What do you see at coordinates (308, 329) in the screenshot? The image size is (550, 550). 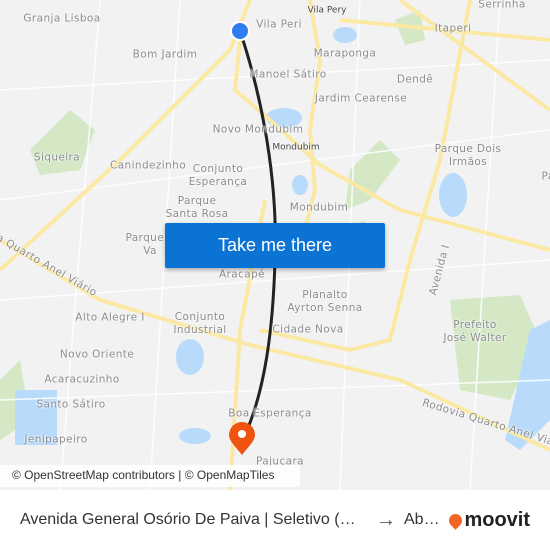 I see `map-label: Cidade Nova` at bounding box center [308, 329].